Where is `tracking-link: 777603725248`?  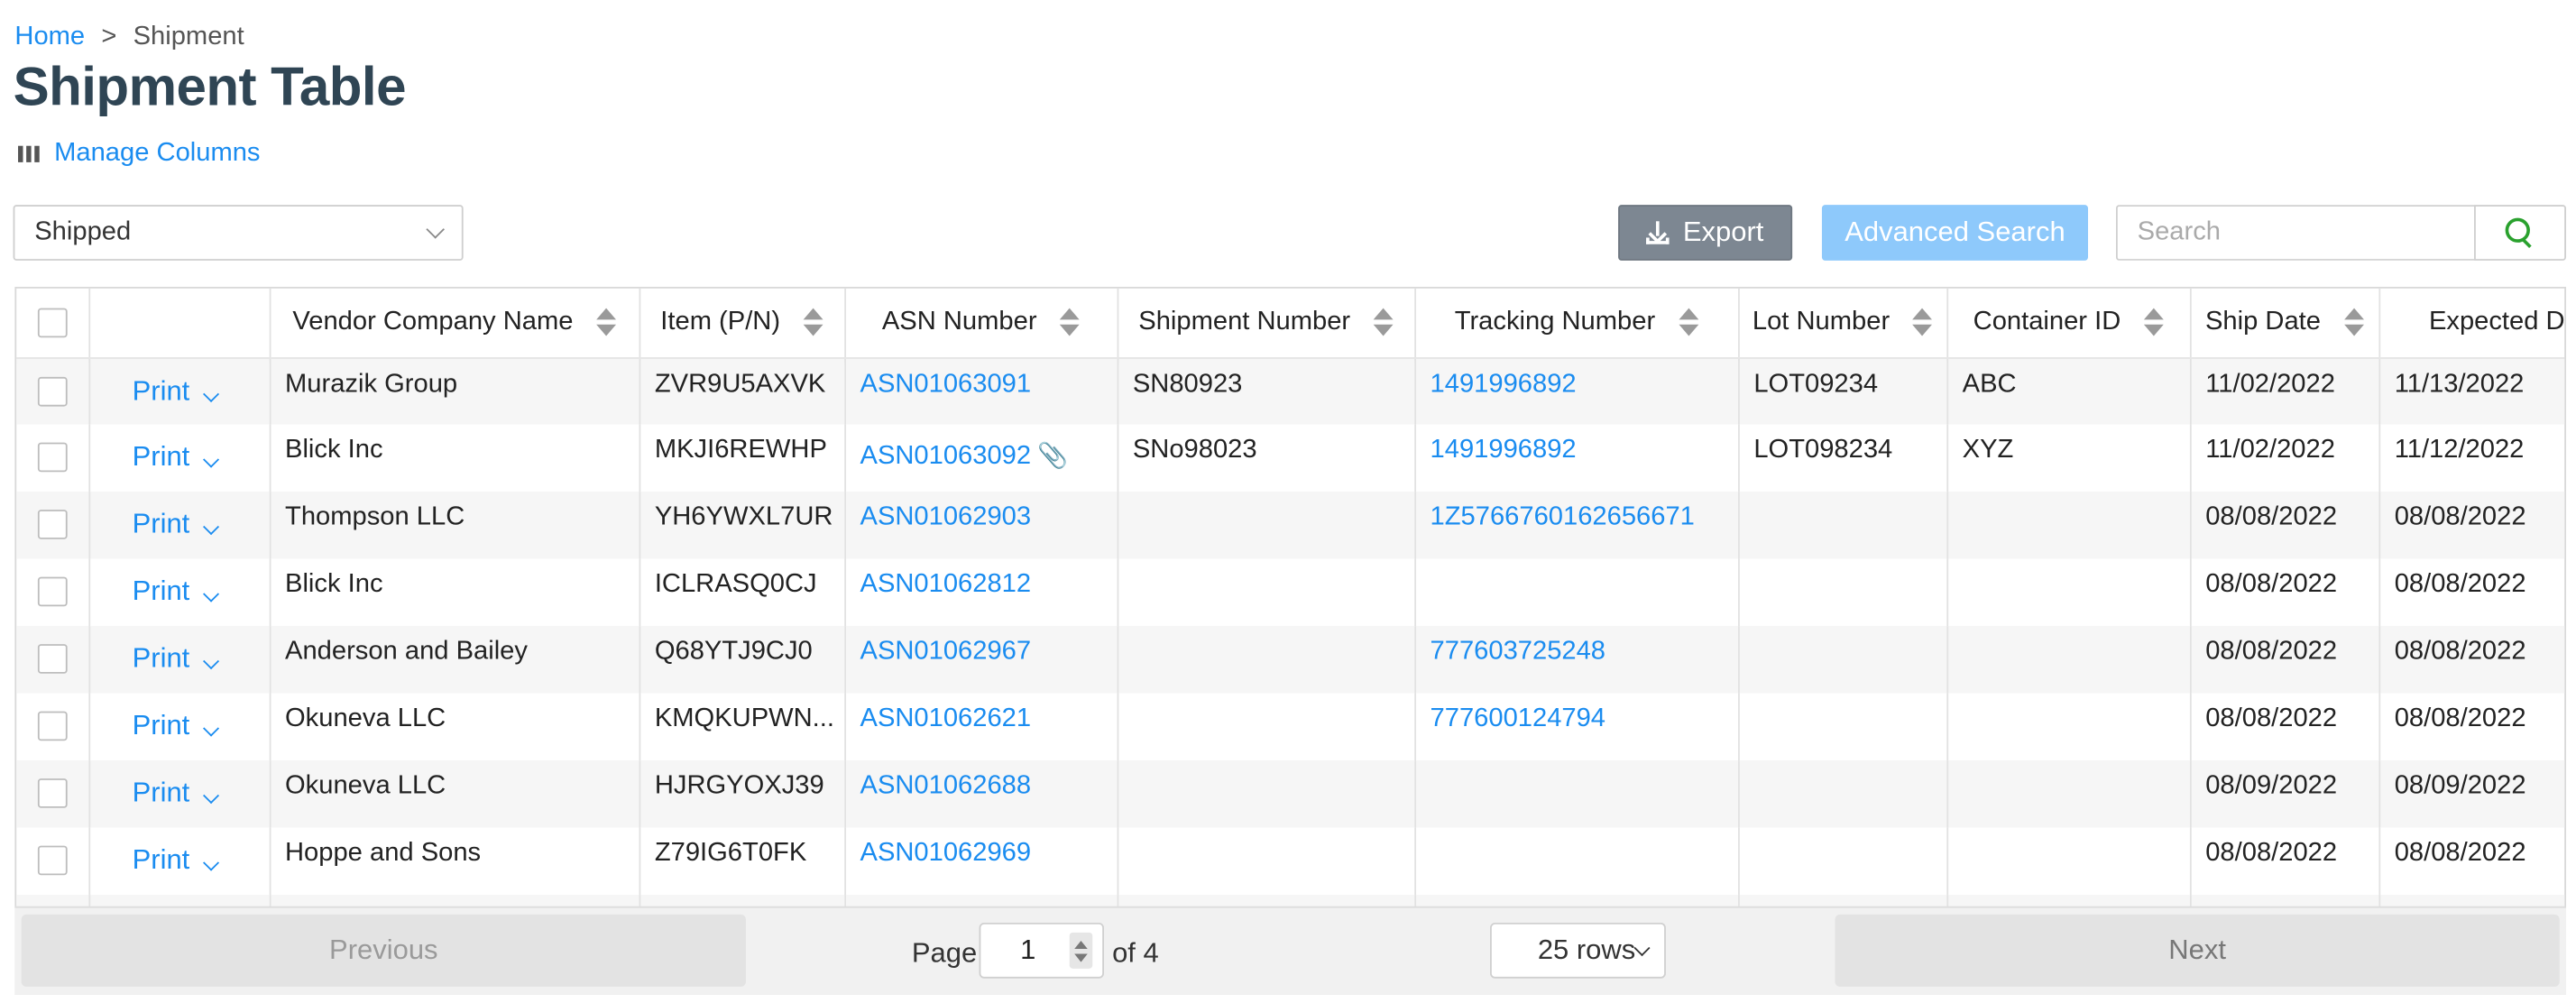
tracking-link: 777603725248 is located at coordinates (1518, 652).